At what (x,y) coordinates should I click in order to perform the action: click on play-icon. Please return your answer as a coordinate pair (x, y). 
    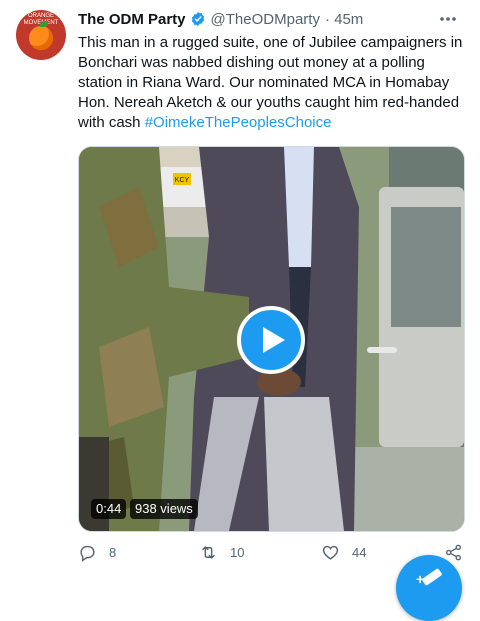
    Looking at the image, I should click on (271, 340).